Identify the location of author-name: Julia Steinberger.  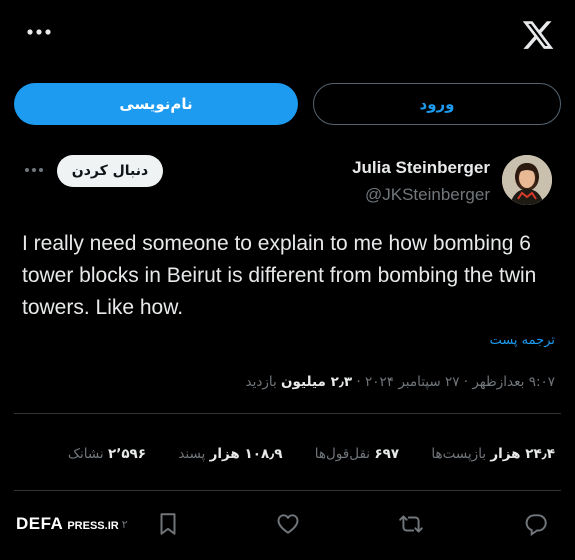
(421, 168).